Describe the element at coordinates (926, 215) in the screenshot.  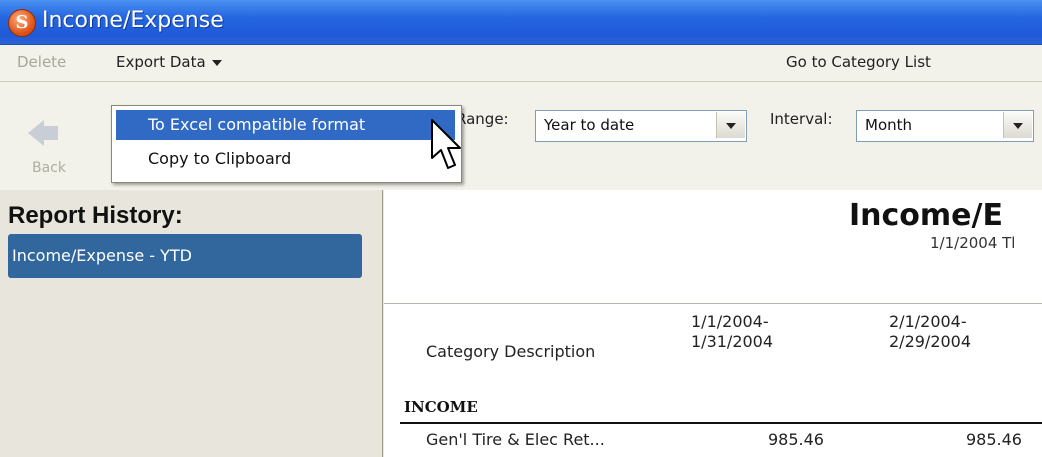
I see `report-title: Income/E` at that location.